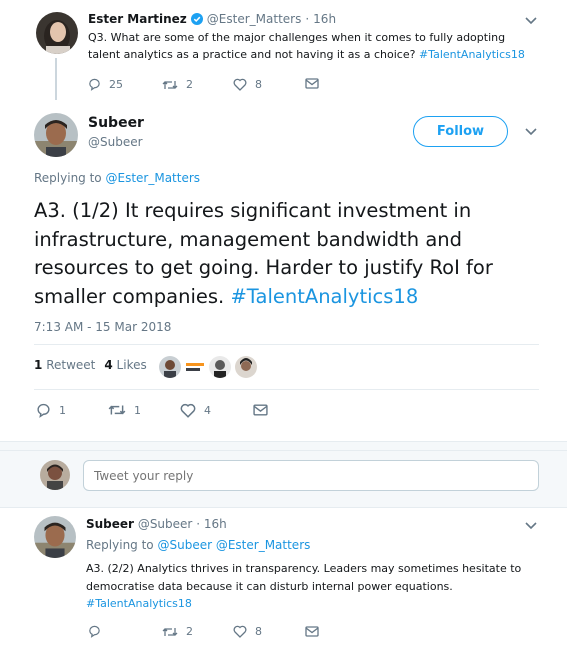  What do you see at coordinates (131, 365) in the screenshot?
I see `like-stats-label: Likes` at bounding box center [131, 365].